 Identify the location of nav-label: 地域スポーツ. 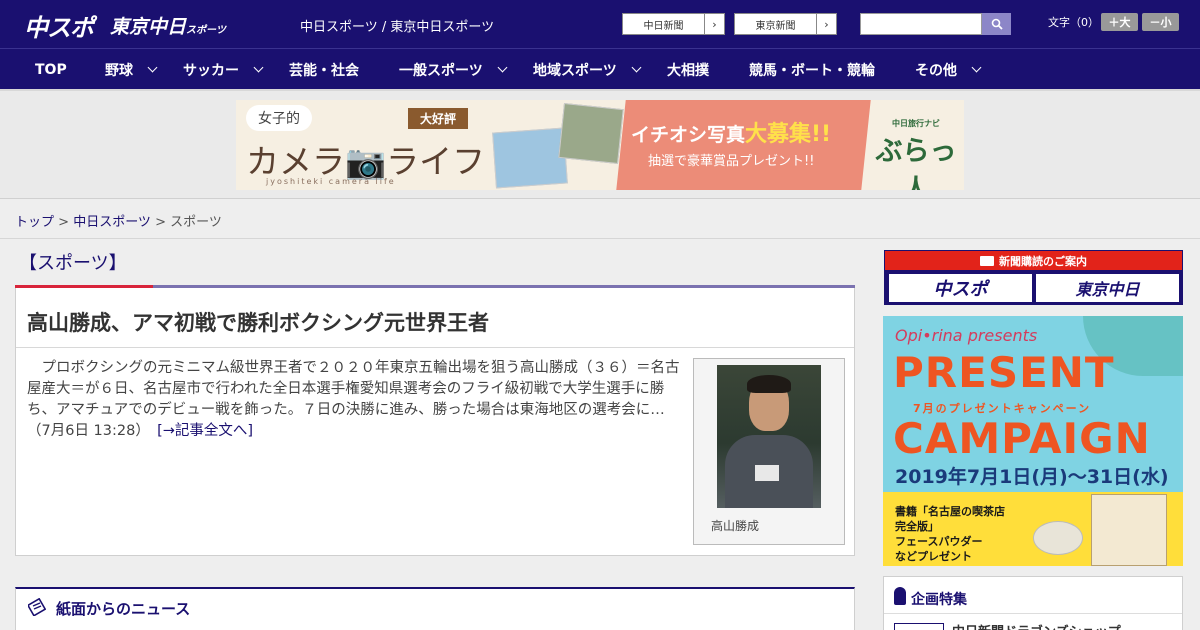
(575, 70).